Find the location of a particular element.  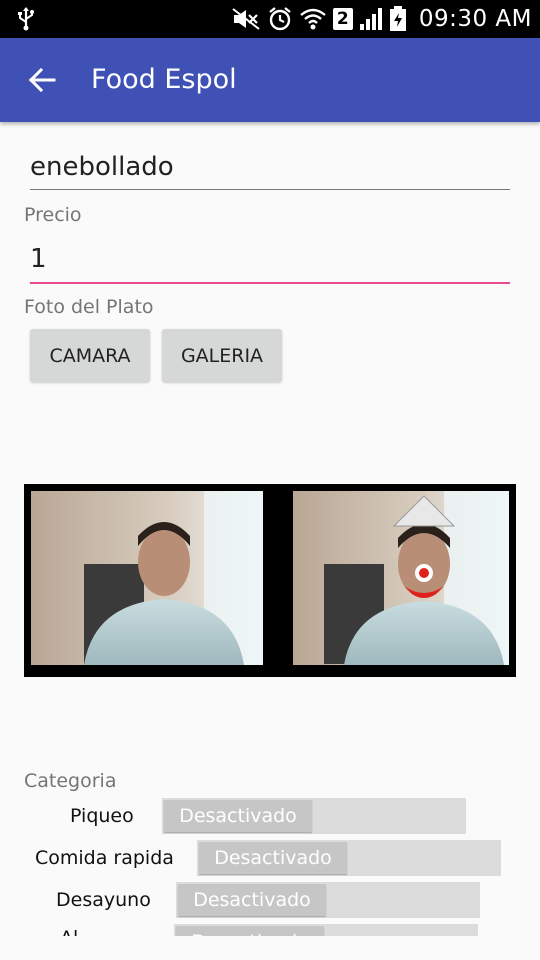

camera-button: CAMARA is located at coordinates (90, 355).